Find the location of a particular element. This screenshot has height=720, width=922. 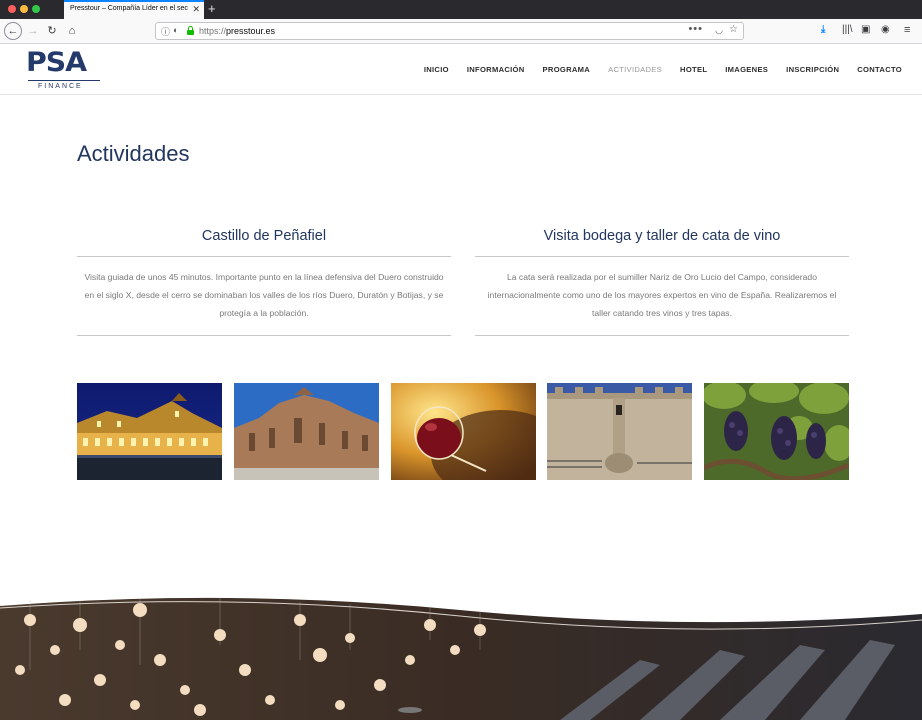

activity-title: Castillo de Peñafiel is located at coordinates (264, 236).